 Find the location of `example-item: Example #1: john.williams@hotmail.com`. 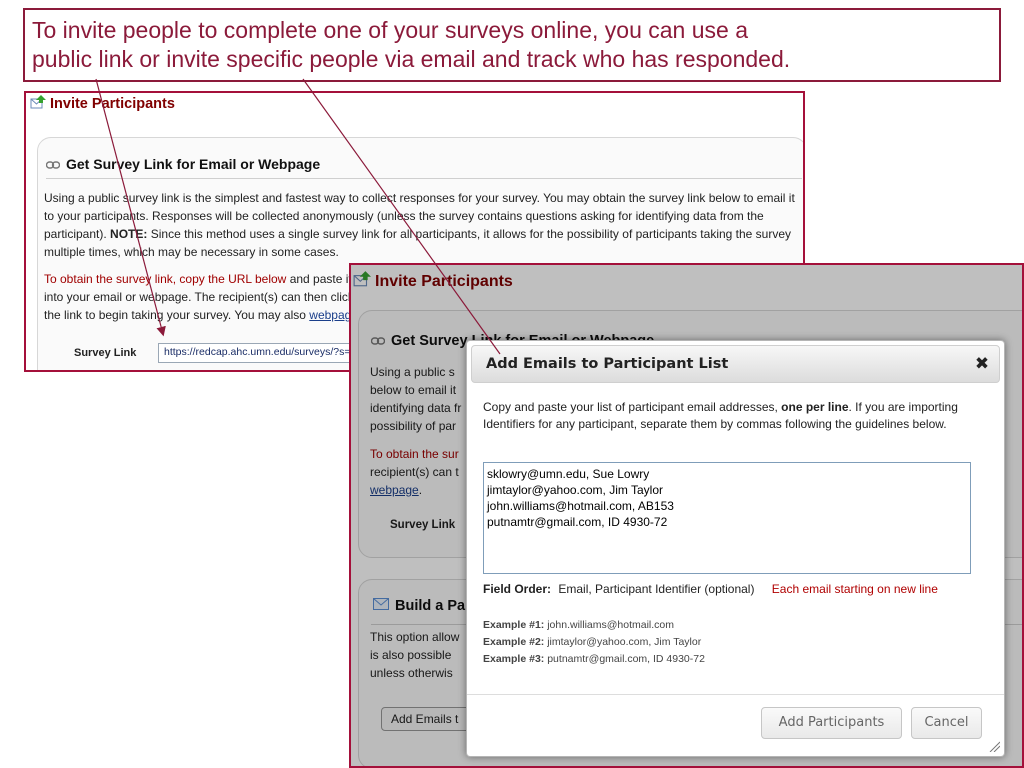

example-item: Example #1: john.williams@hotmail.com is located at coordinates (594, 625).